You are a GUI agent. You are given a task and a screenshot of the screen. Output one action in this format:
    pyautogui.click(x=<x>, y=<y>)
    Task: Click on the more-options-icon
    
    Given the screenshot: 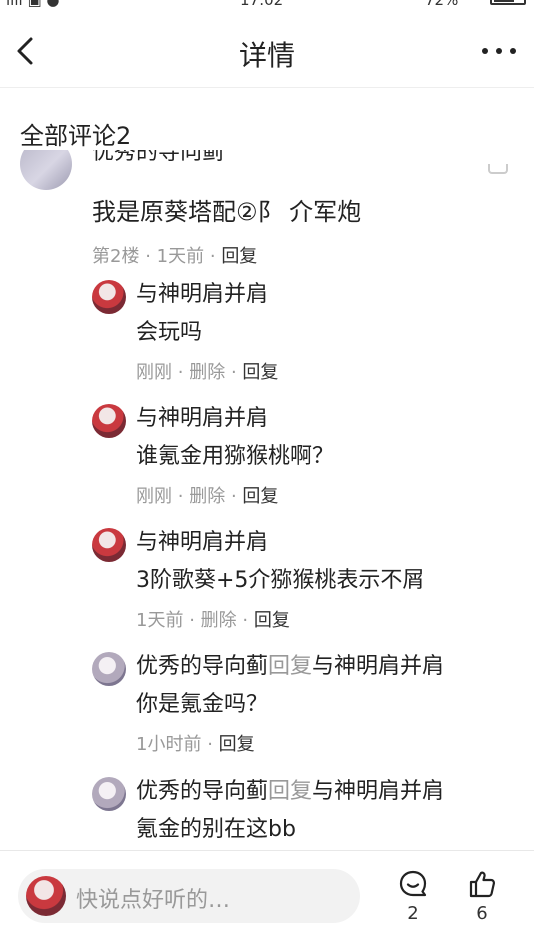 What is the action you would take?
    pyautogui.click(x=499, y=51)
    